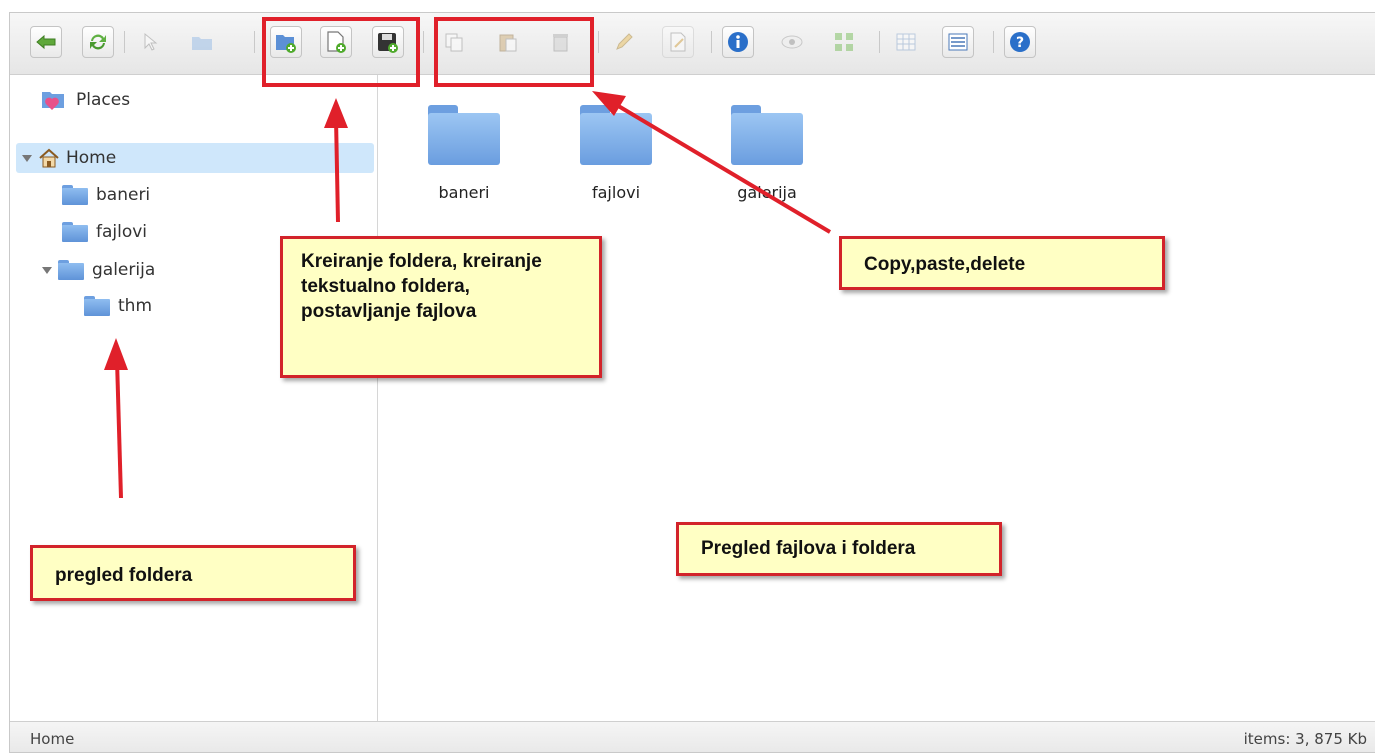 This screenshot has width=1375, height=753. Describe the element at coordinates (722, 168) in the screenshot. I see `arrow-to-copy-buttons` at that location.